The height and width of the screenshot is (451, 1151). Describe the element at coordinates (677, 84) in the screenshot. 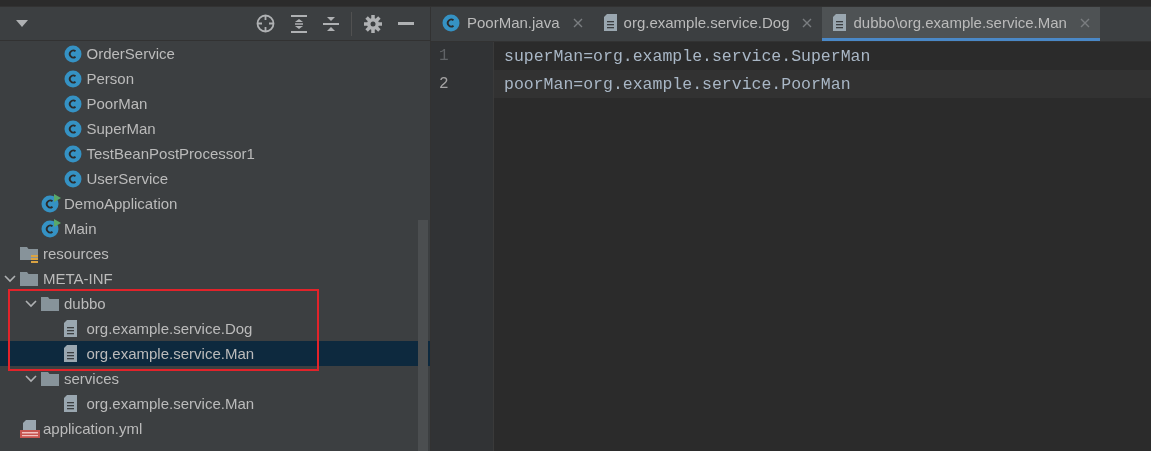

I see `code-line: poorMan=org.example.service.PoorMan` at that location.